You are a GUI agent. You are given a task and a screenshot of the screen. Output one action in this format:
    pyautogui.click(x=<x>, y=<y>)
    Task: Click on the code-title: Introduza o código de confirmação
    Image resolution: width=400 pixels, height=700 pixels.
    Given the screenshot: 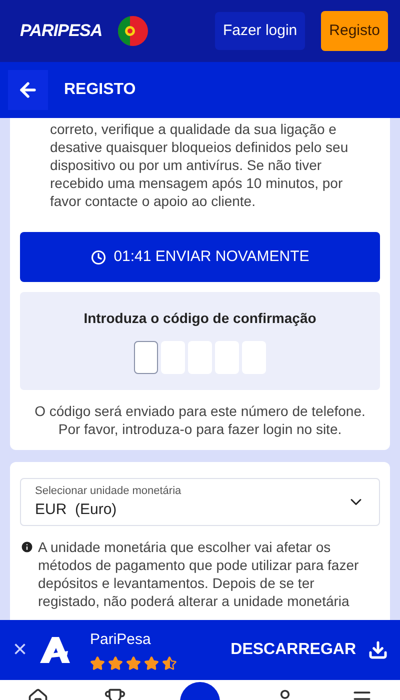 What is the action you would take?
    pyautogui.click(x=200, y=318)
    